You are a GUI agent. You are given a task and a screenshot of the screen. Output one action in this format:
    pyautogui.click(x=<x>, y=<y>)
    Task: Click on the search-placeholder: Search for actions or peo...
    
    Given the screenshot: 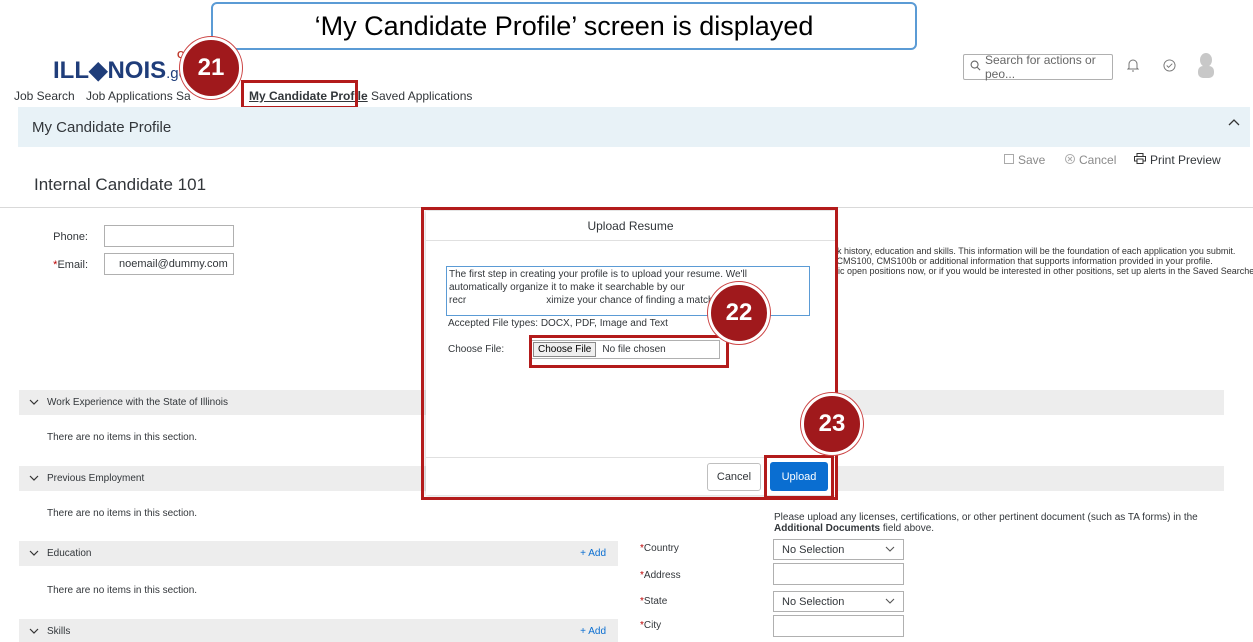 What is the action you would take?
    pyautogui.click(x=1040, y=67)
    